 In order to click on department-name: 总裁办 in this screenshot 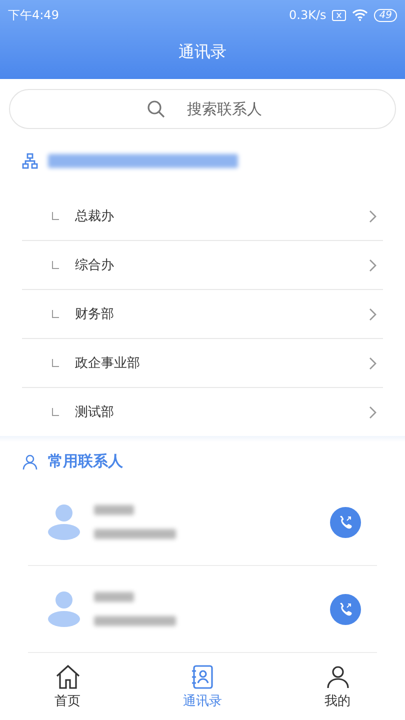, I will do `click(95, 217)`.